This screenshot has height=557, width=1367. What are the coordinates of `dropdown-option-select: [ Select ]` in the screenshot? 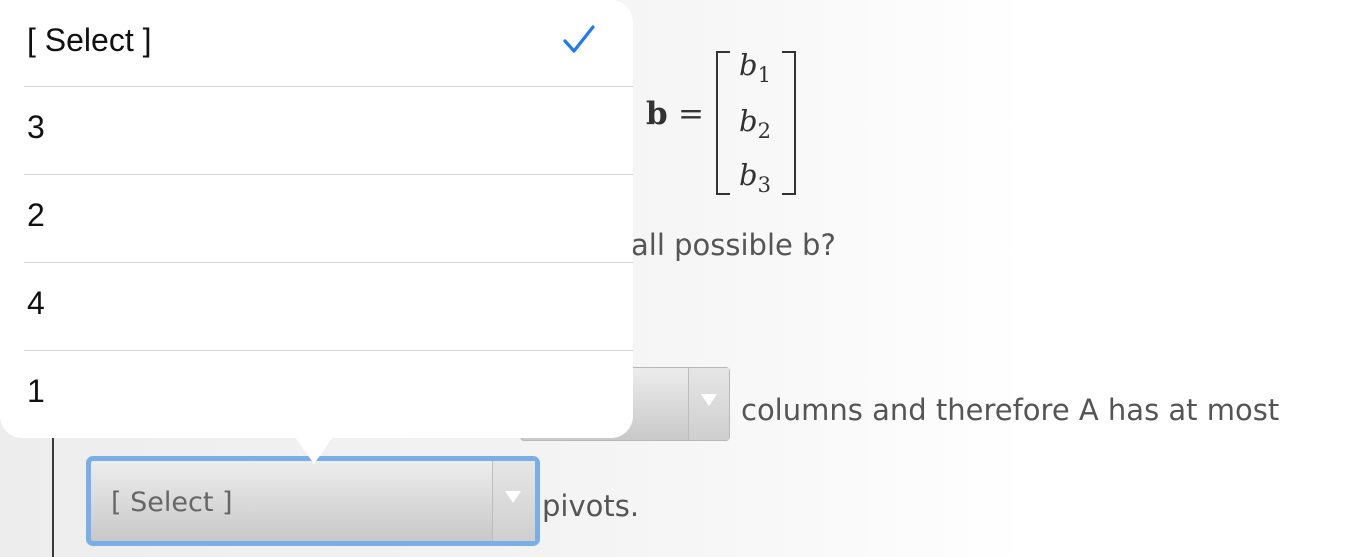 It's located at (328, 44).